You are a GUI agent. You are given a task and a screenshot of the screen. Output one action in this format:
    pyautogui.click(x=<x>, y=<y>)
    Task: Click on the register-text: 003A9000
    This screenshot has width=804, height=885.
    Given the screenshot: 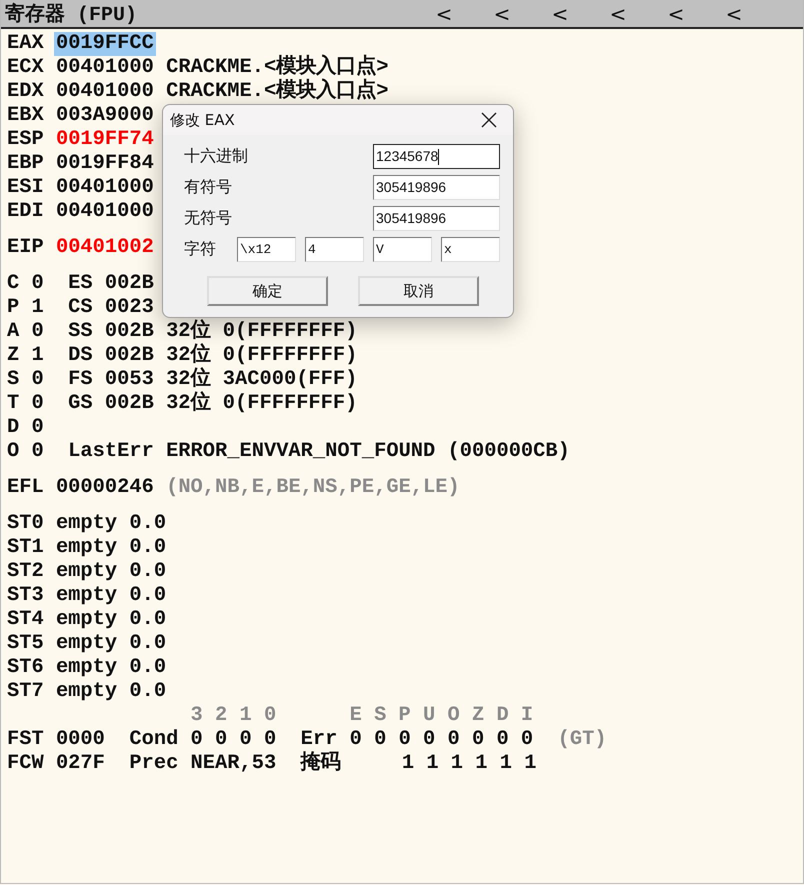 What is the action you would take?
    pyautogui.click(x=105, y=116)
    